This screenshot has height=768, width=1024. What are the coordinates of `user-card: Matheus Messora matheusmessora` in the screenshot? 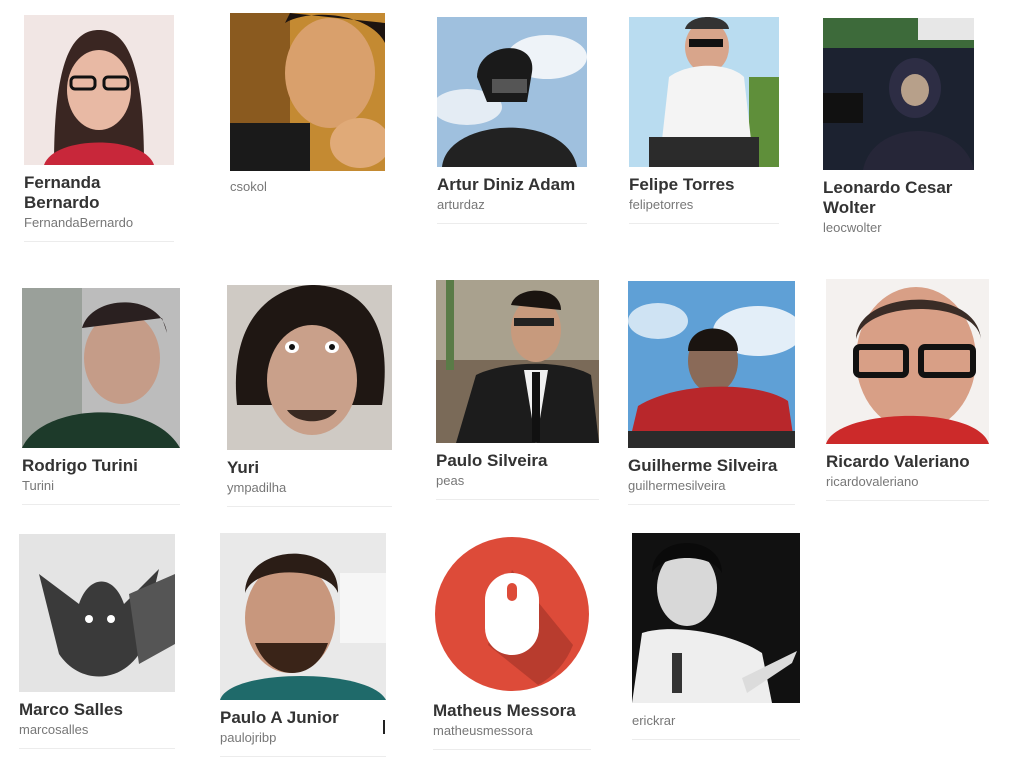 It's located at (512, 642).